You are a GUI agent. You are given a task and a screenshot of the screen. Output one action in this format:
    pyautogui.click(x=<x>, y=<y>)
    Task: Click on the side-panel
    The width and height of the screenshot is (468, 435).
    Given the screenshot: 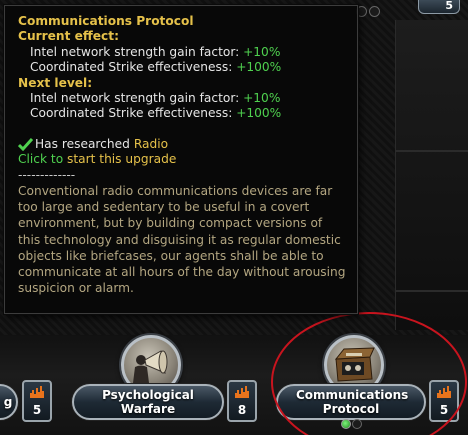 What is the action you would take?
    pyautogui.click(x=431, y=175)
    